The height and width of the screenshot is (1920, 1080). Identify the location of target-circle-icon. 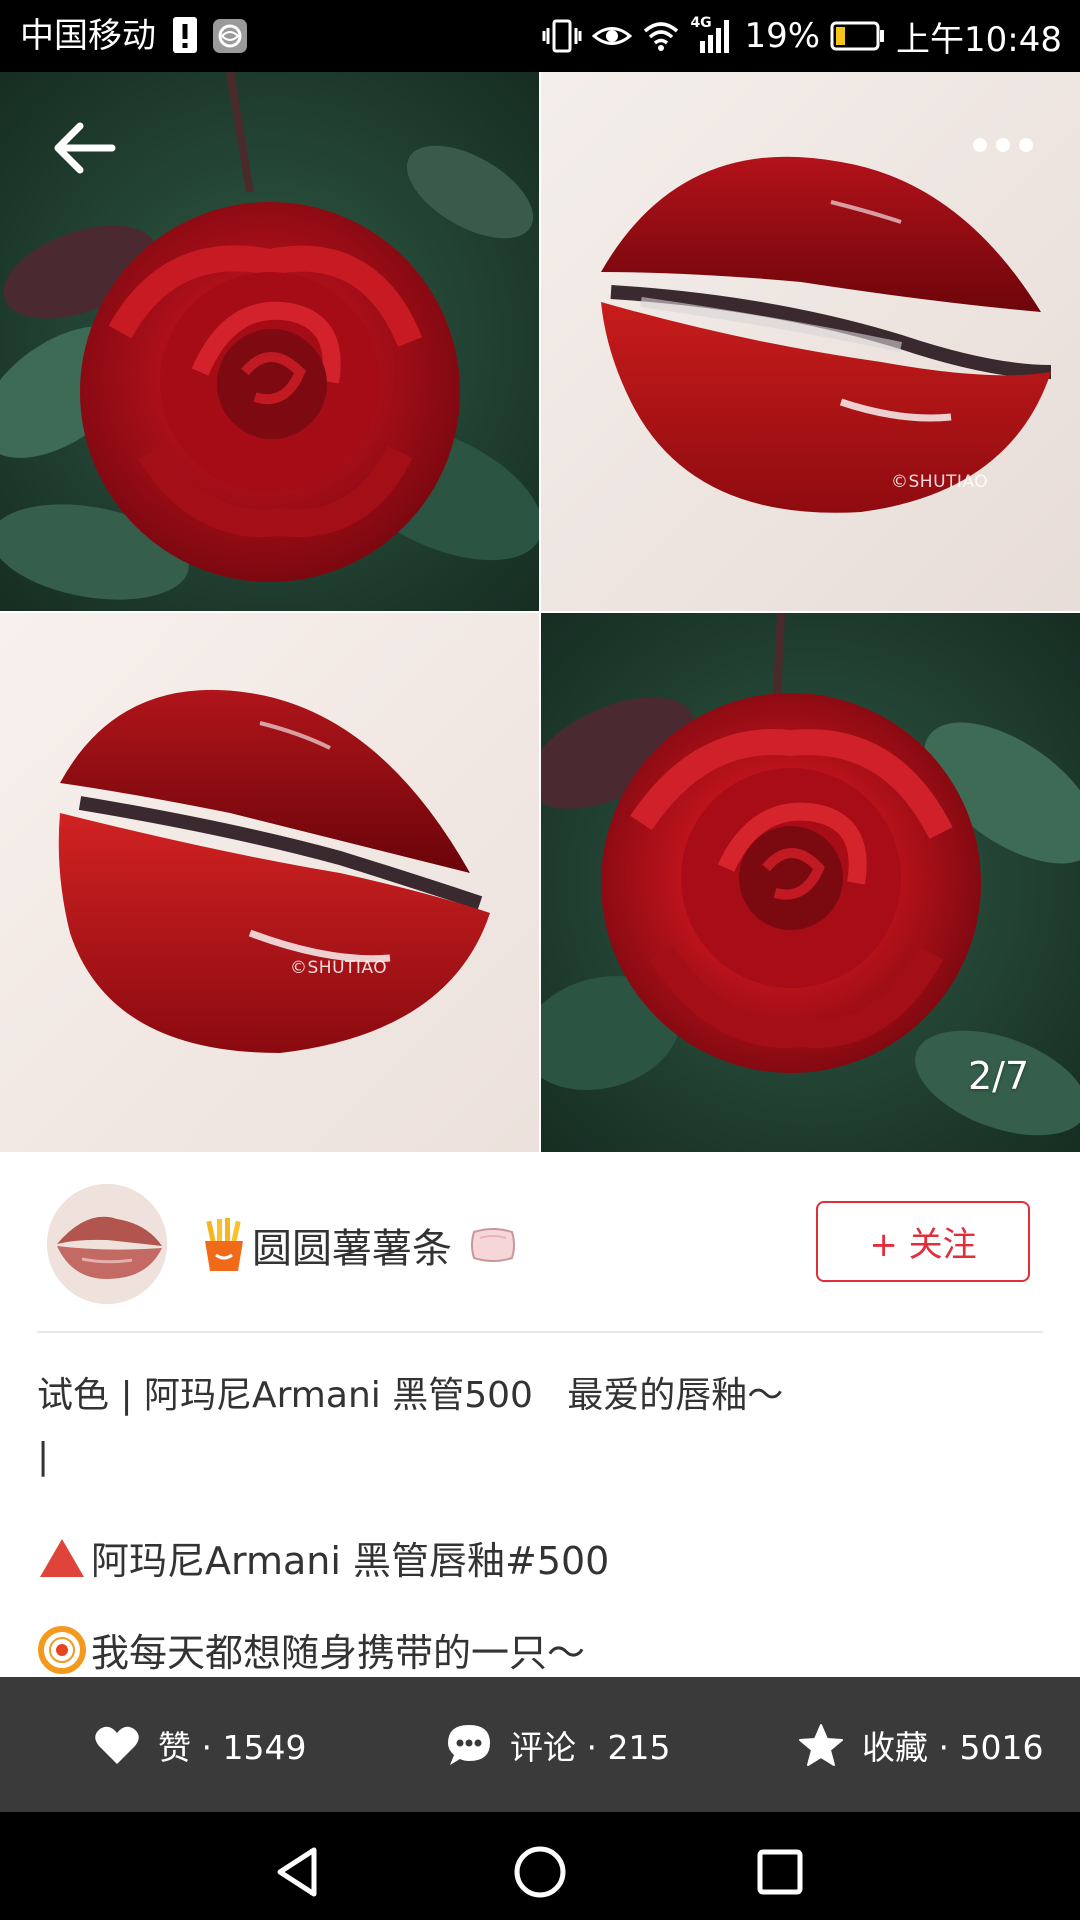
(62, 1649).